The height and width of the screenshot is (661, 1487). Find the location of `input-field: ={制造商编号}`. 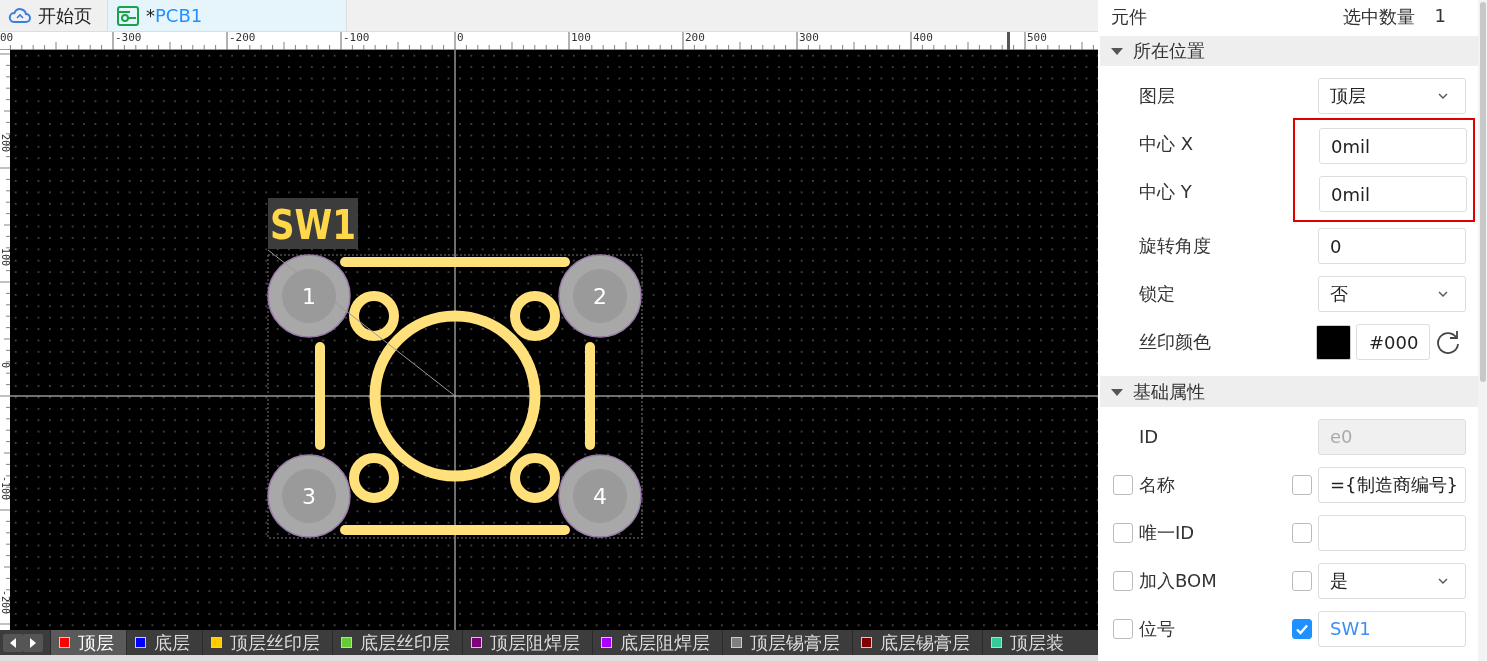

input-field: ={制造商编号} is located at coordinates (1392, 485).